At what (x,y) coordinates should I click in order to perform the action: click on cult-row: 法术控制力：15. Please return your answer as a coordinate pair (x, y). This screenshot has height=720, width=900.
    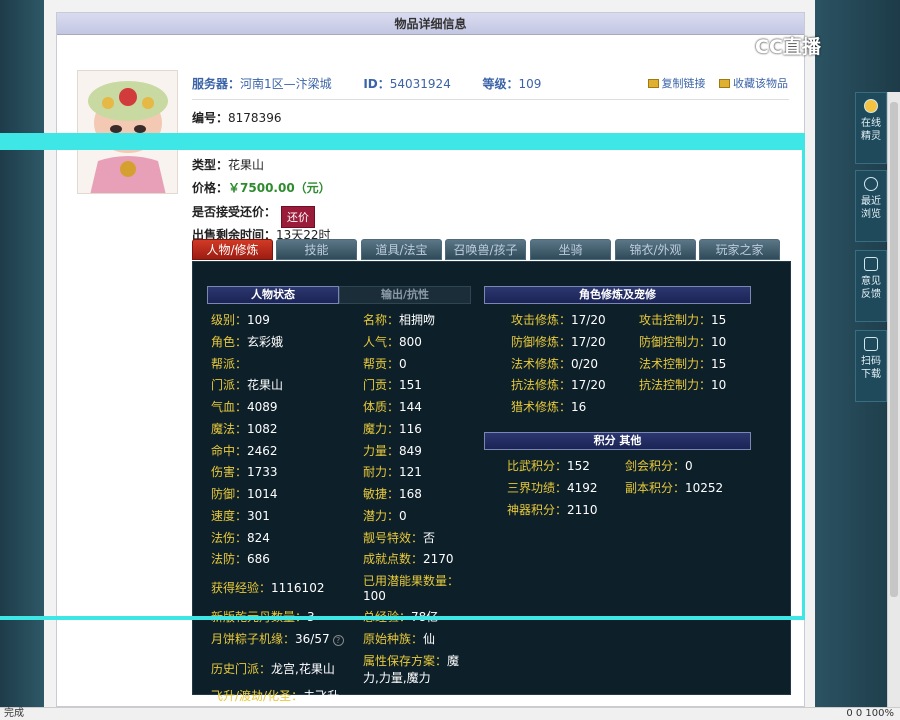
    Looking at the image, I should click on (683, 364).